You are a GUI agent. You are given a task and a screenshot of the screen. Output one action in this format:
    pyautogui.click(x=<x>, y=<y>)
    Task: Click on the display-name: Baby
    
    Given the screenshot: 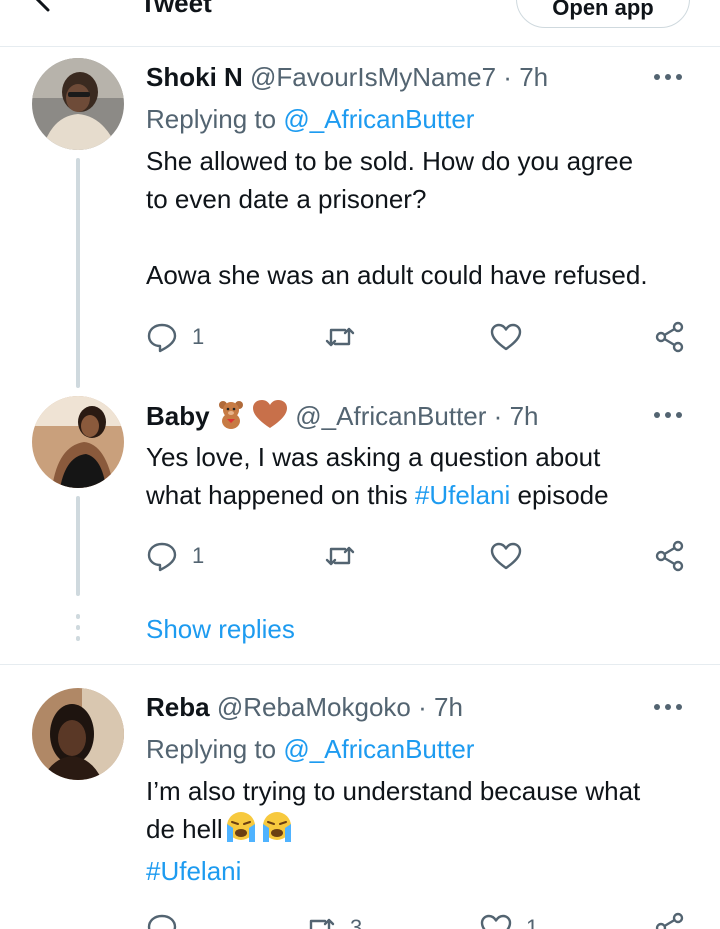 What is the action you would take?
    pyautogui.click(x=178, y=416)
    